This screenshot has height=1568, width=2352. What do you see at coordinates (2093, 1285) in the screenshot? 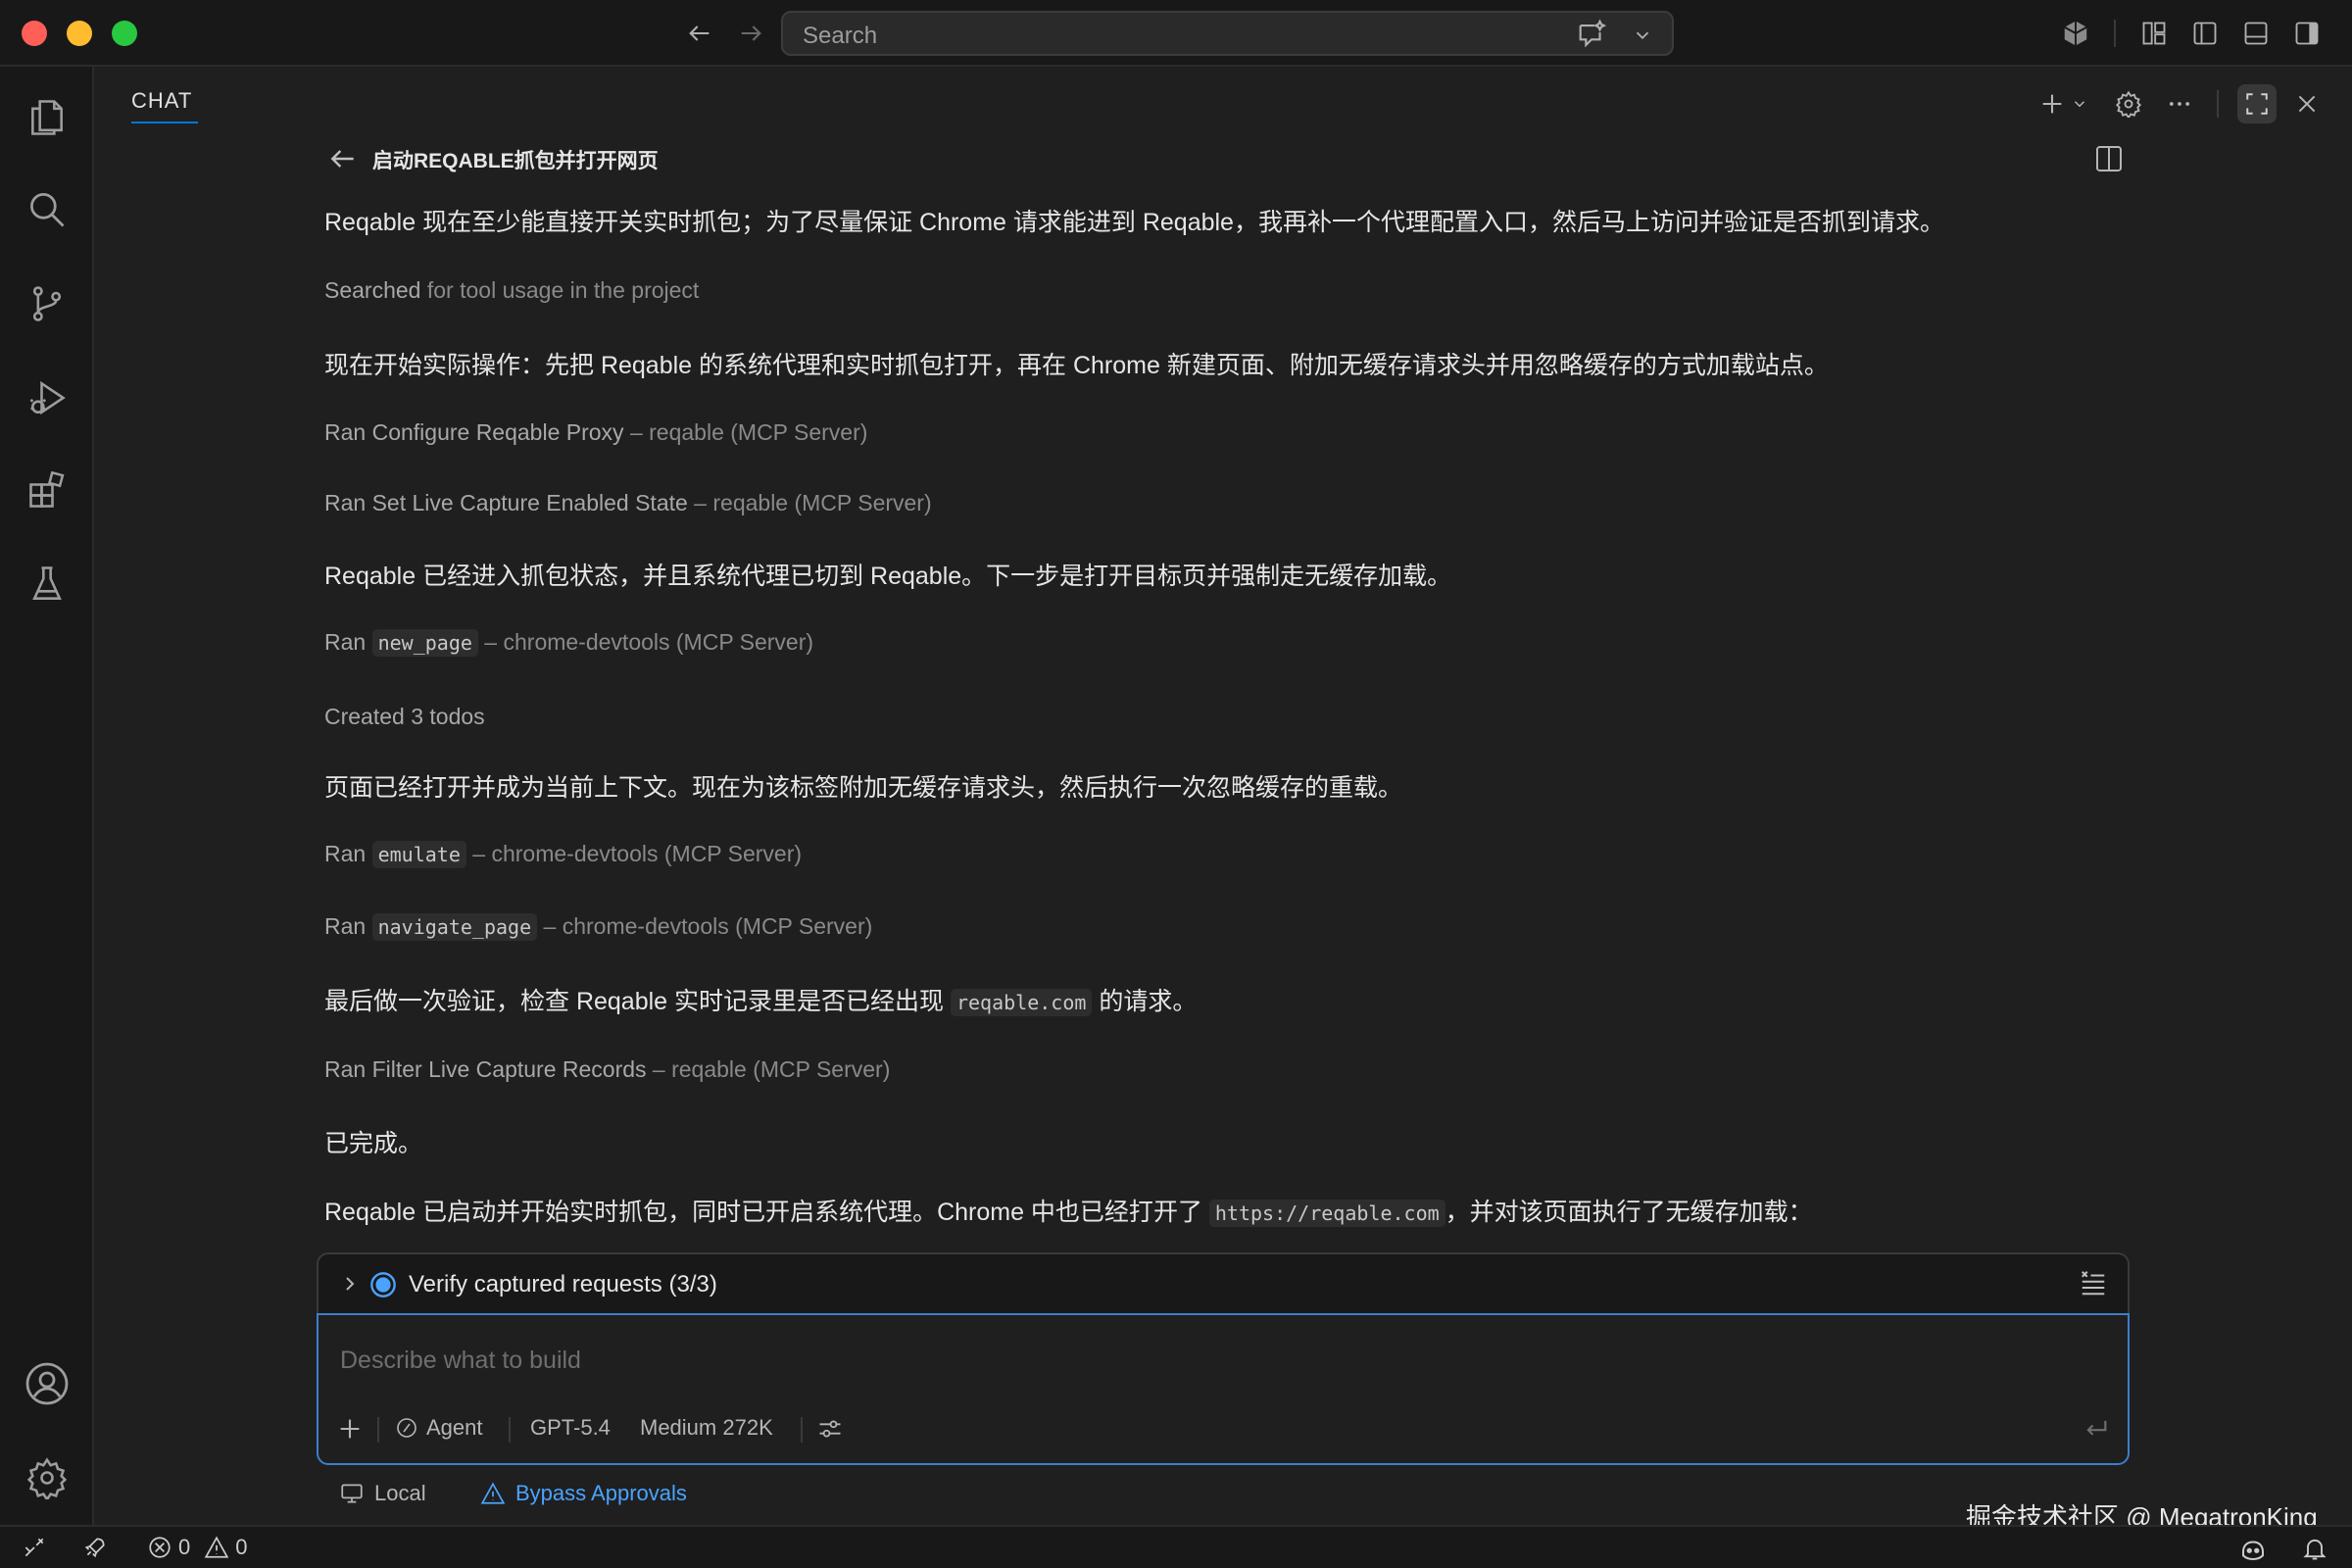
I see `clear-todos-icon` at bounding box center [2093, 1285].